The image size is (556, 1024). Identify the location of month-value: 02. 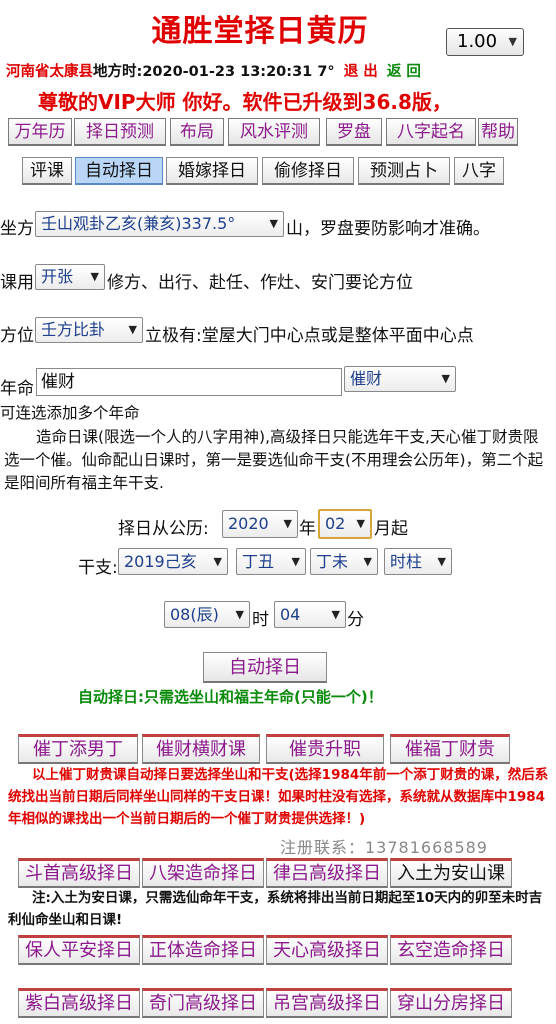
(335, 523).